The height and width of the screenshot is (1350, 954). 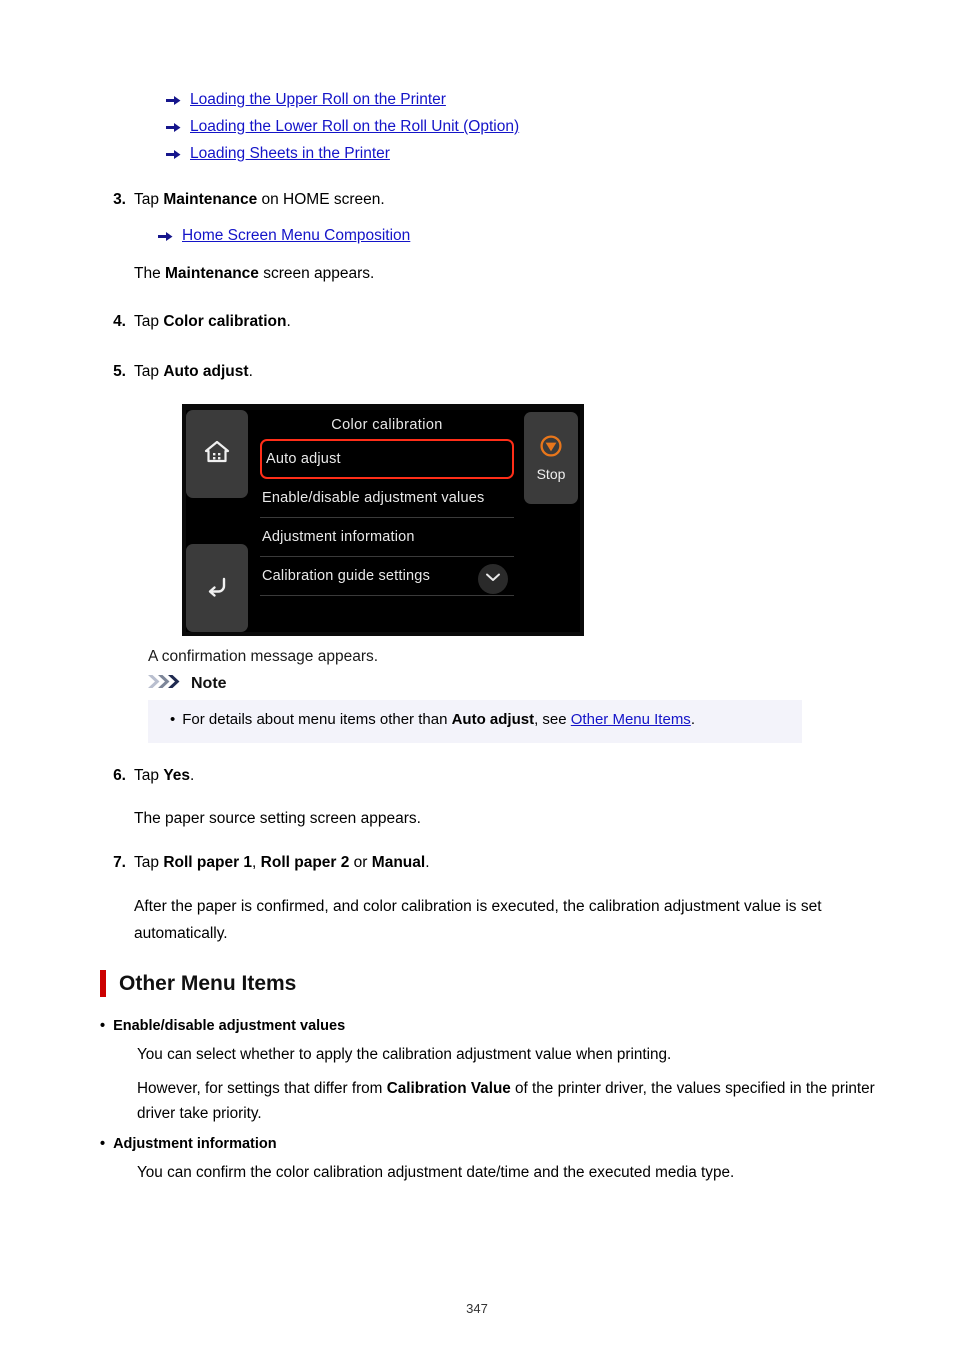 I want to click on step-3-number: 3., so click(x=119, y=199).